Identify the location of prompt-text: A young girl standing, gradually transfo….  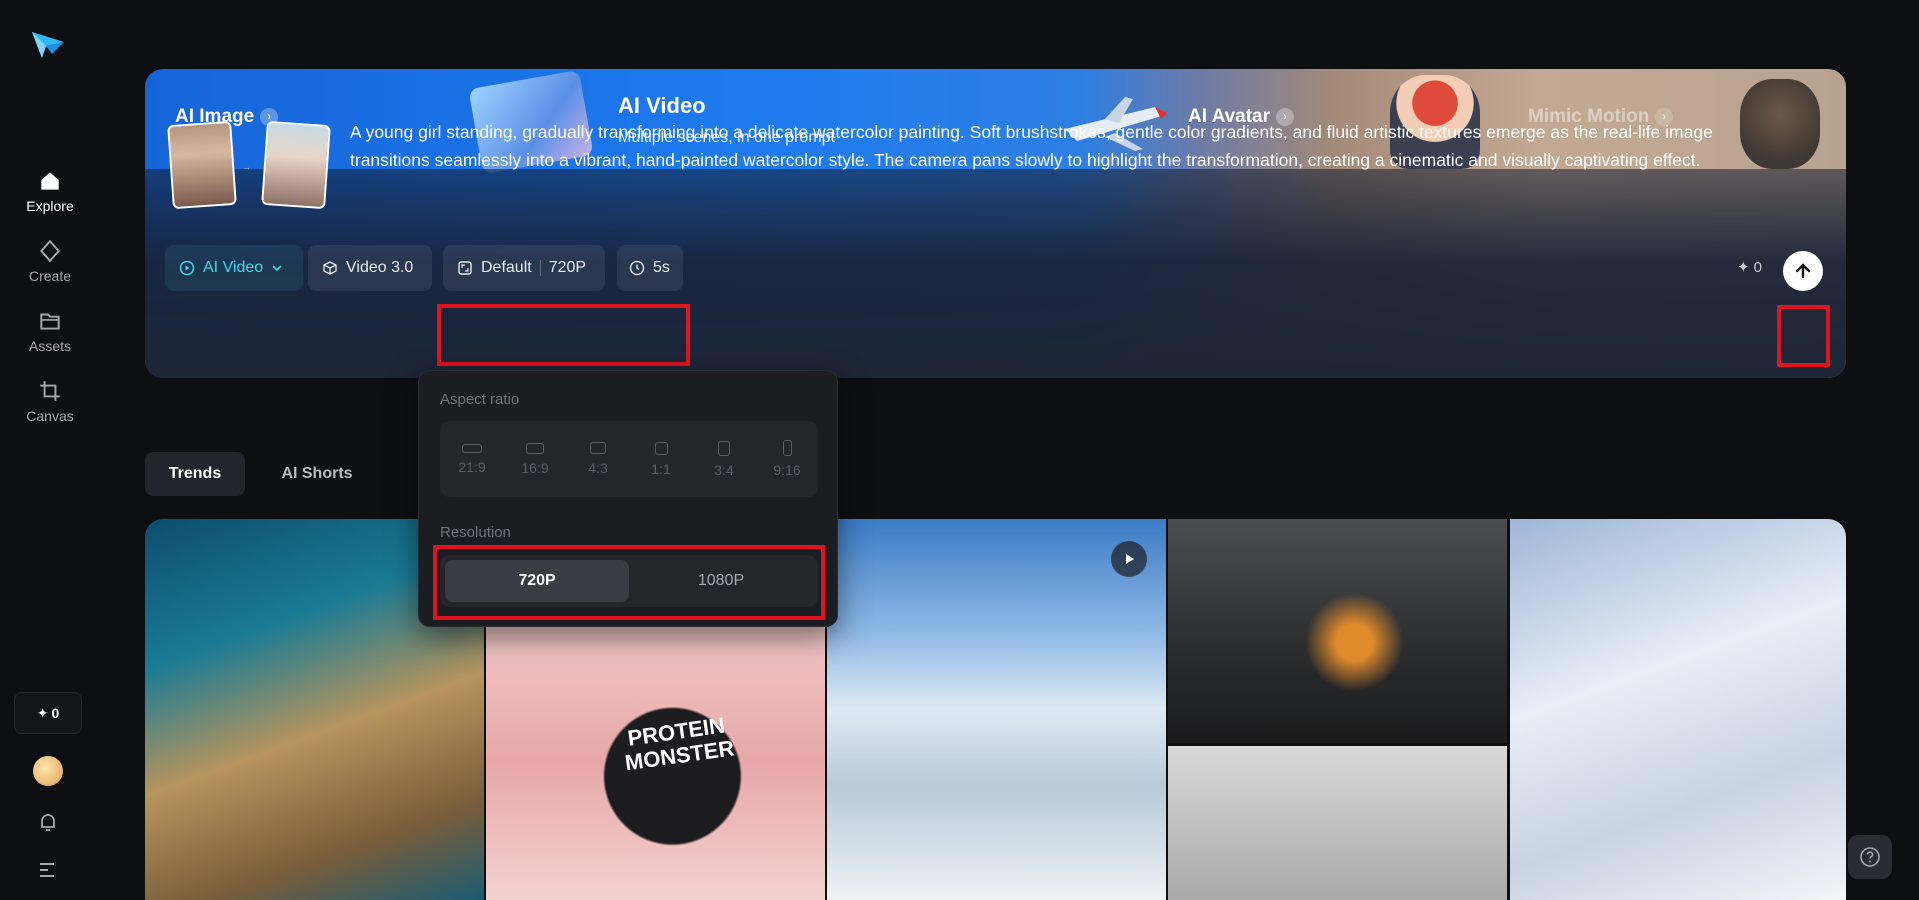
(1060, 146).